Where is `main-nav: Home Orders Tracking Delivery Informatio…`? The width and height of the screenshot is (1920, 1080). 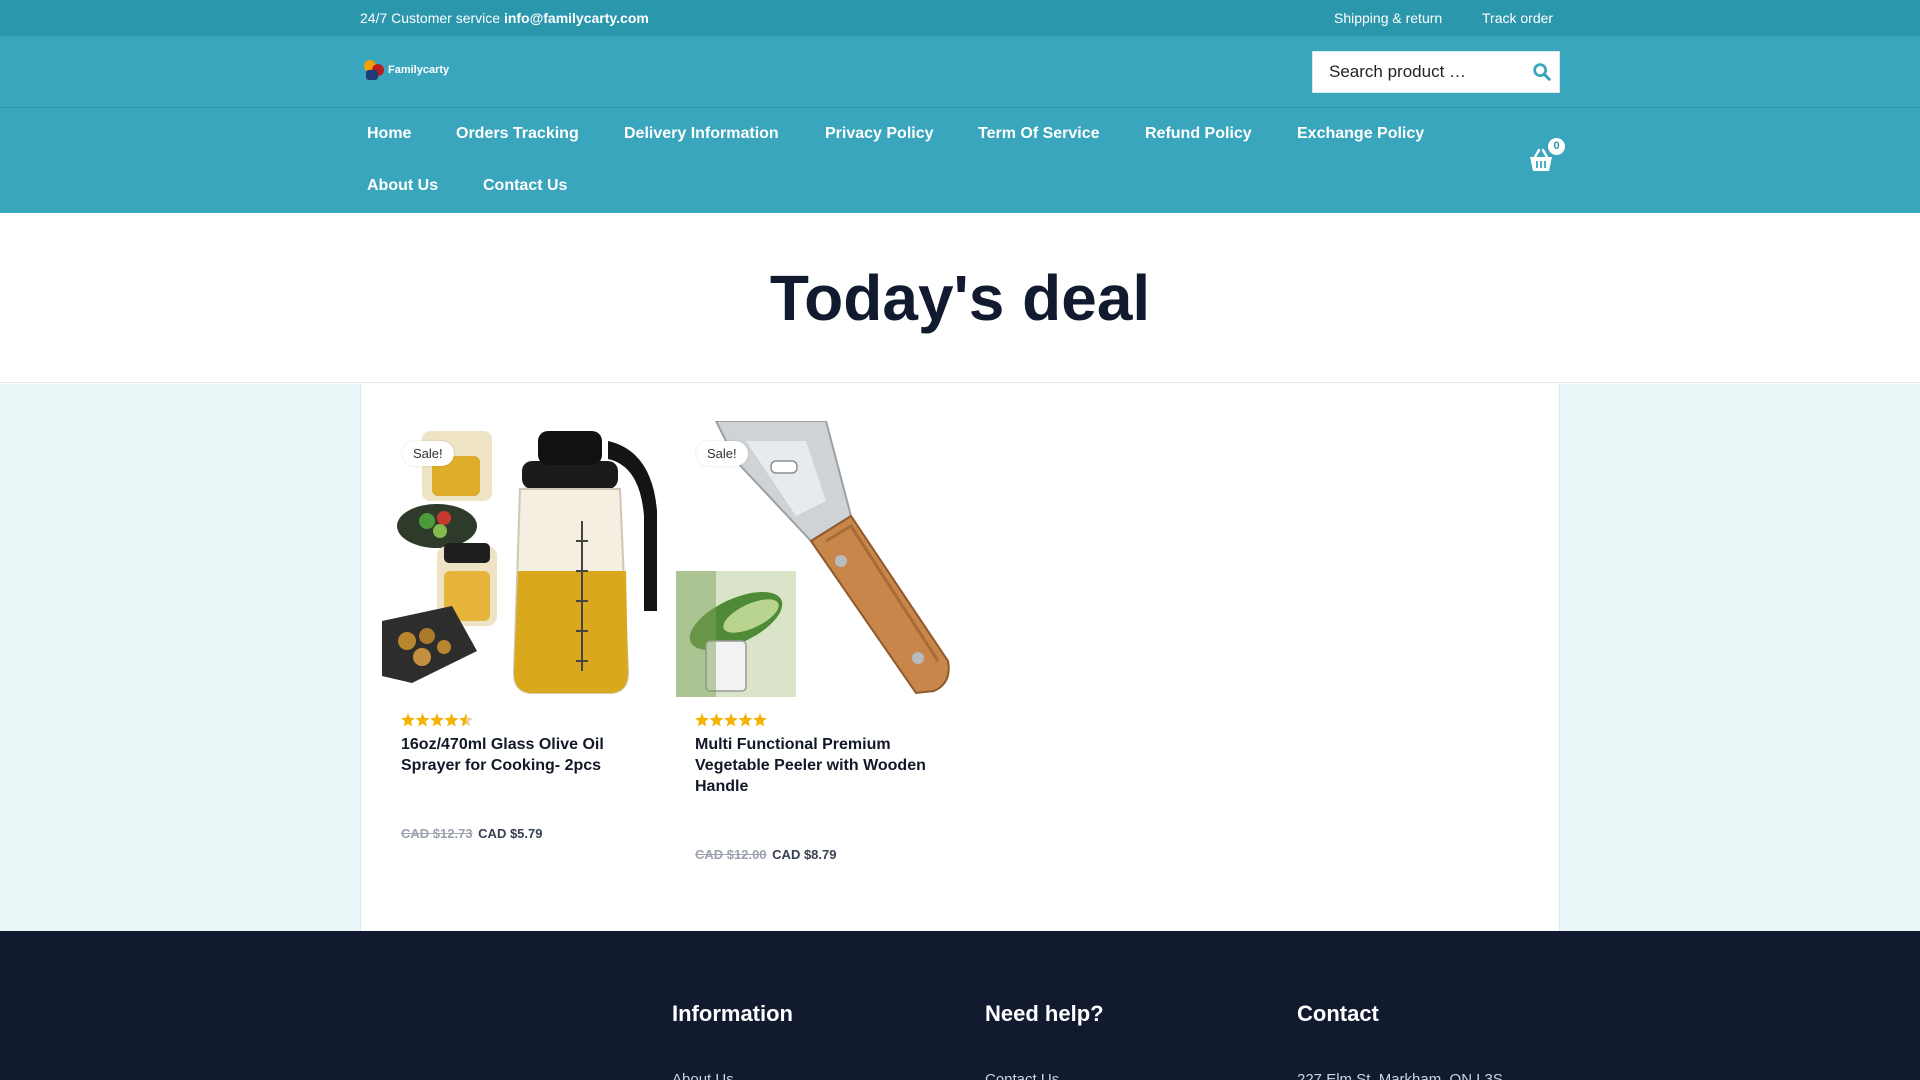
main-nav: Home Orders Tracking Delivery Informatio… is located at coordinates (960, 160).